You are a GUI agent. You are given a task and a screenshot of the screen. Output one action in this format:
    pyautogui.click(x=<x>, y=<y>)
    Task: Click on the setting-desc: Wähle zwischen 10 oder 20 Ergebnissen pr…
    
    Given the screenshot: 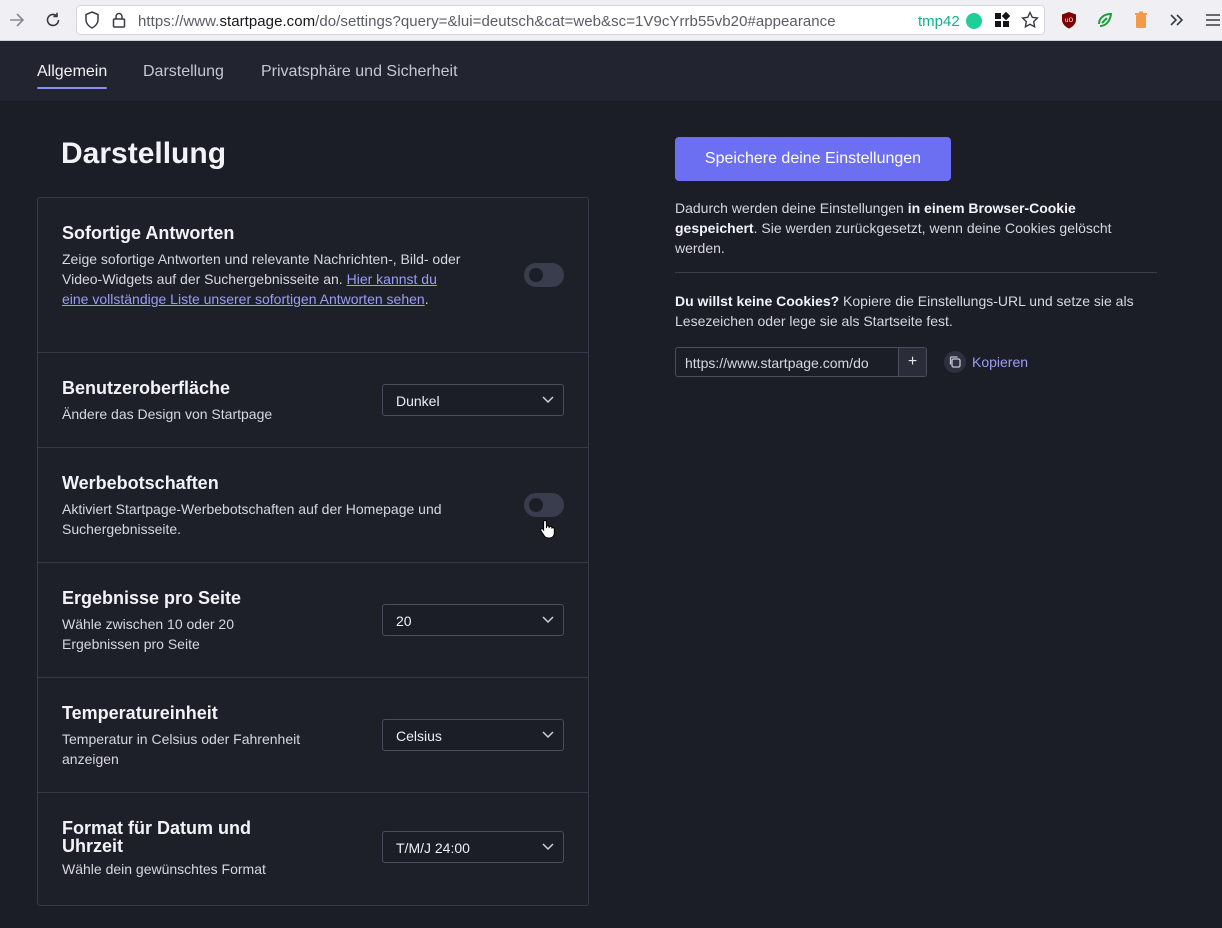 What is the action you would take?
    pyautogui.click(x=148, y=634)
    